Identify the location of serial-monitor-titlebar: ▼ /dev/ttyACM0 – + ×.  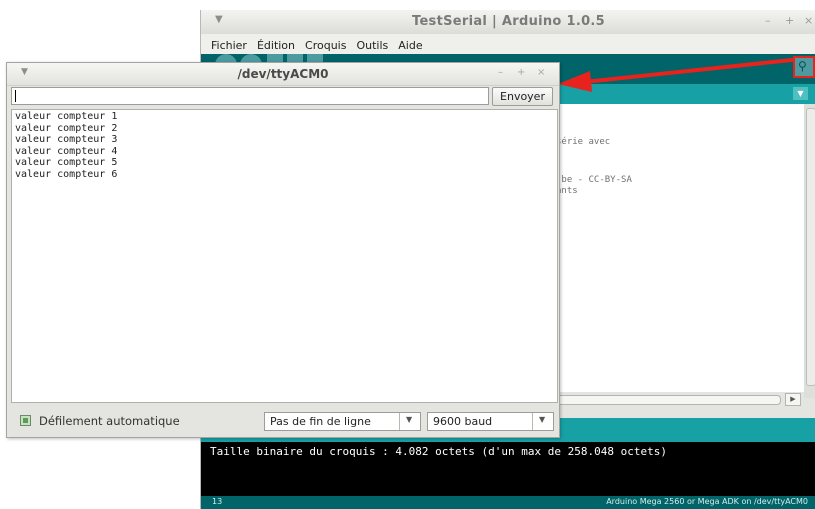
(283, 74).